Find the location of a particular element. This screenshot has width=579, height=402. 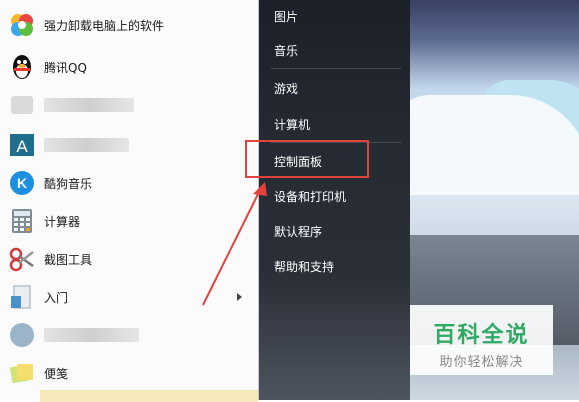

program-label: 截图工具 is located at coordinates (68, 259).